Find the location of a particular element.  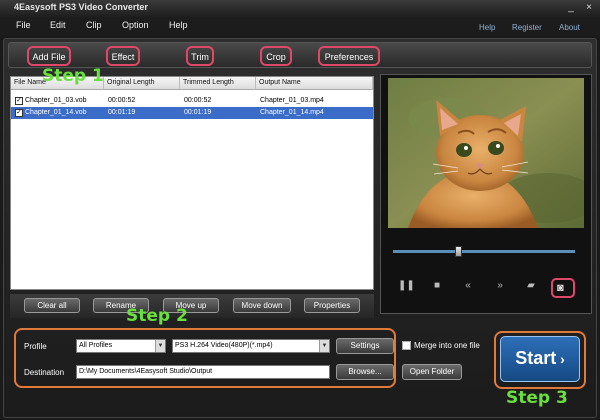

profile-category-select: All Profiles ▼ is located at coordinates (121, 346).